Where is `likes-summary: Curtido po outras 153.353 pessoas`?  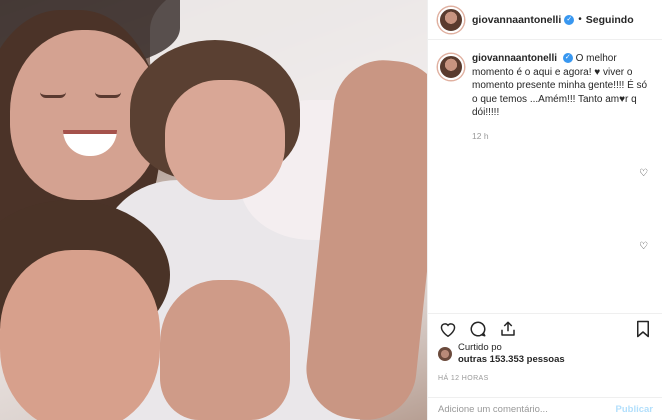 likes-summary: Curtido po outras 153.353 pessoas is located at coordinates (501, 354).